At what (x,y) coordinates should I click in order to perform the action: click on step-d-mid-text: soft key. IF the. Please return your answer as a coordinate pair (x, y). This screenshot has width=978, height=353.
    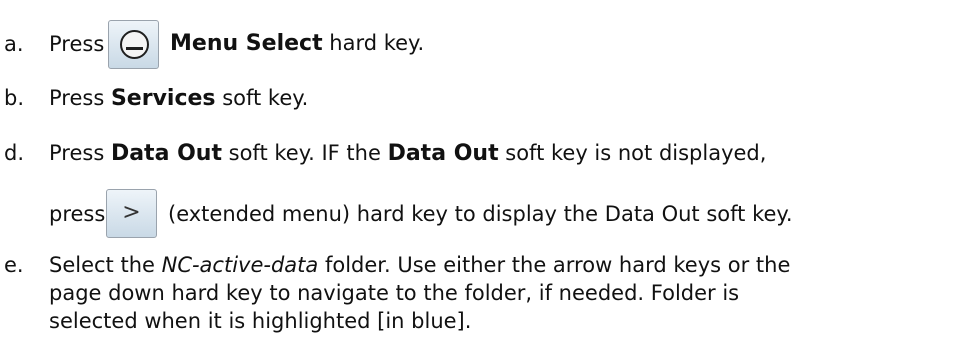
    Looking at the image, I should click on (304, 153).